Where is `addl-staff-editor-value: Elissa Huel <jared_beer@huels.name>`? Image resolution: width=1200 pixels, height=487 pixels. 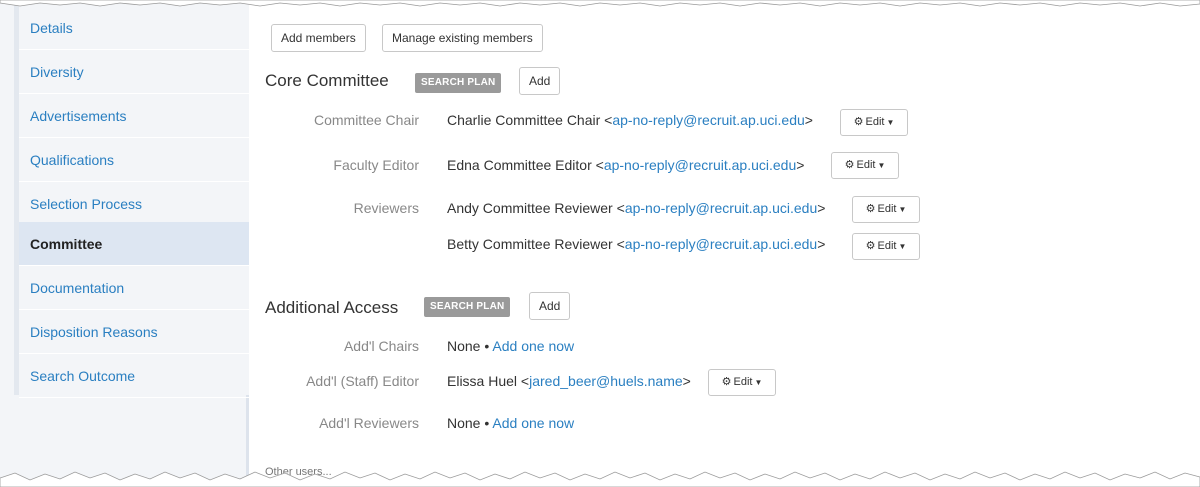 addl-staff-editor-value: Elissa Huel <jared_beer@huels.name> is located at coordinates (569, 381).